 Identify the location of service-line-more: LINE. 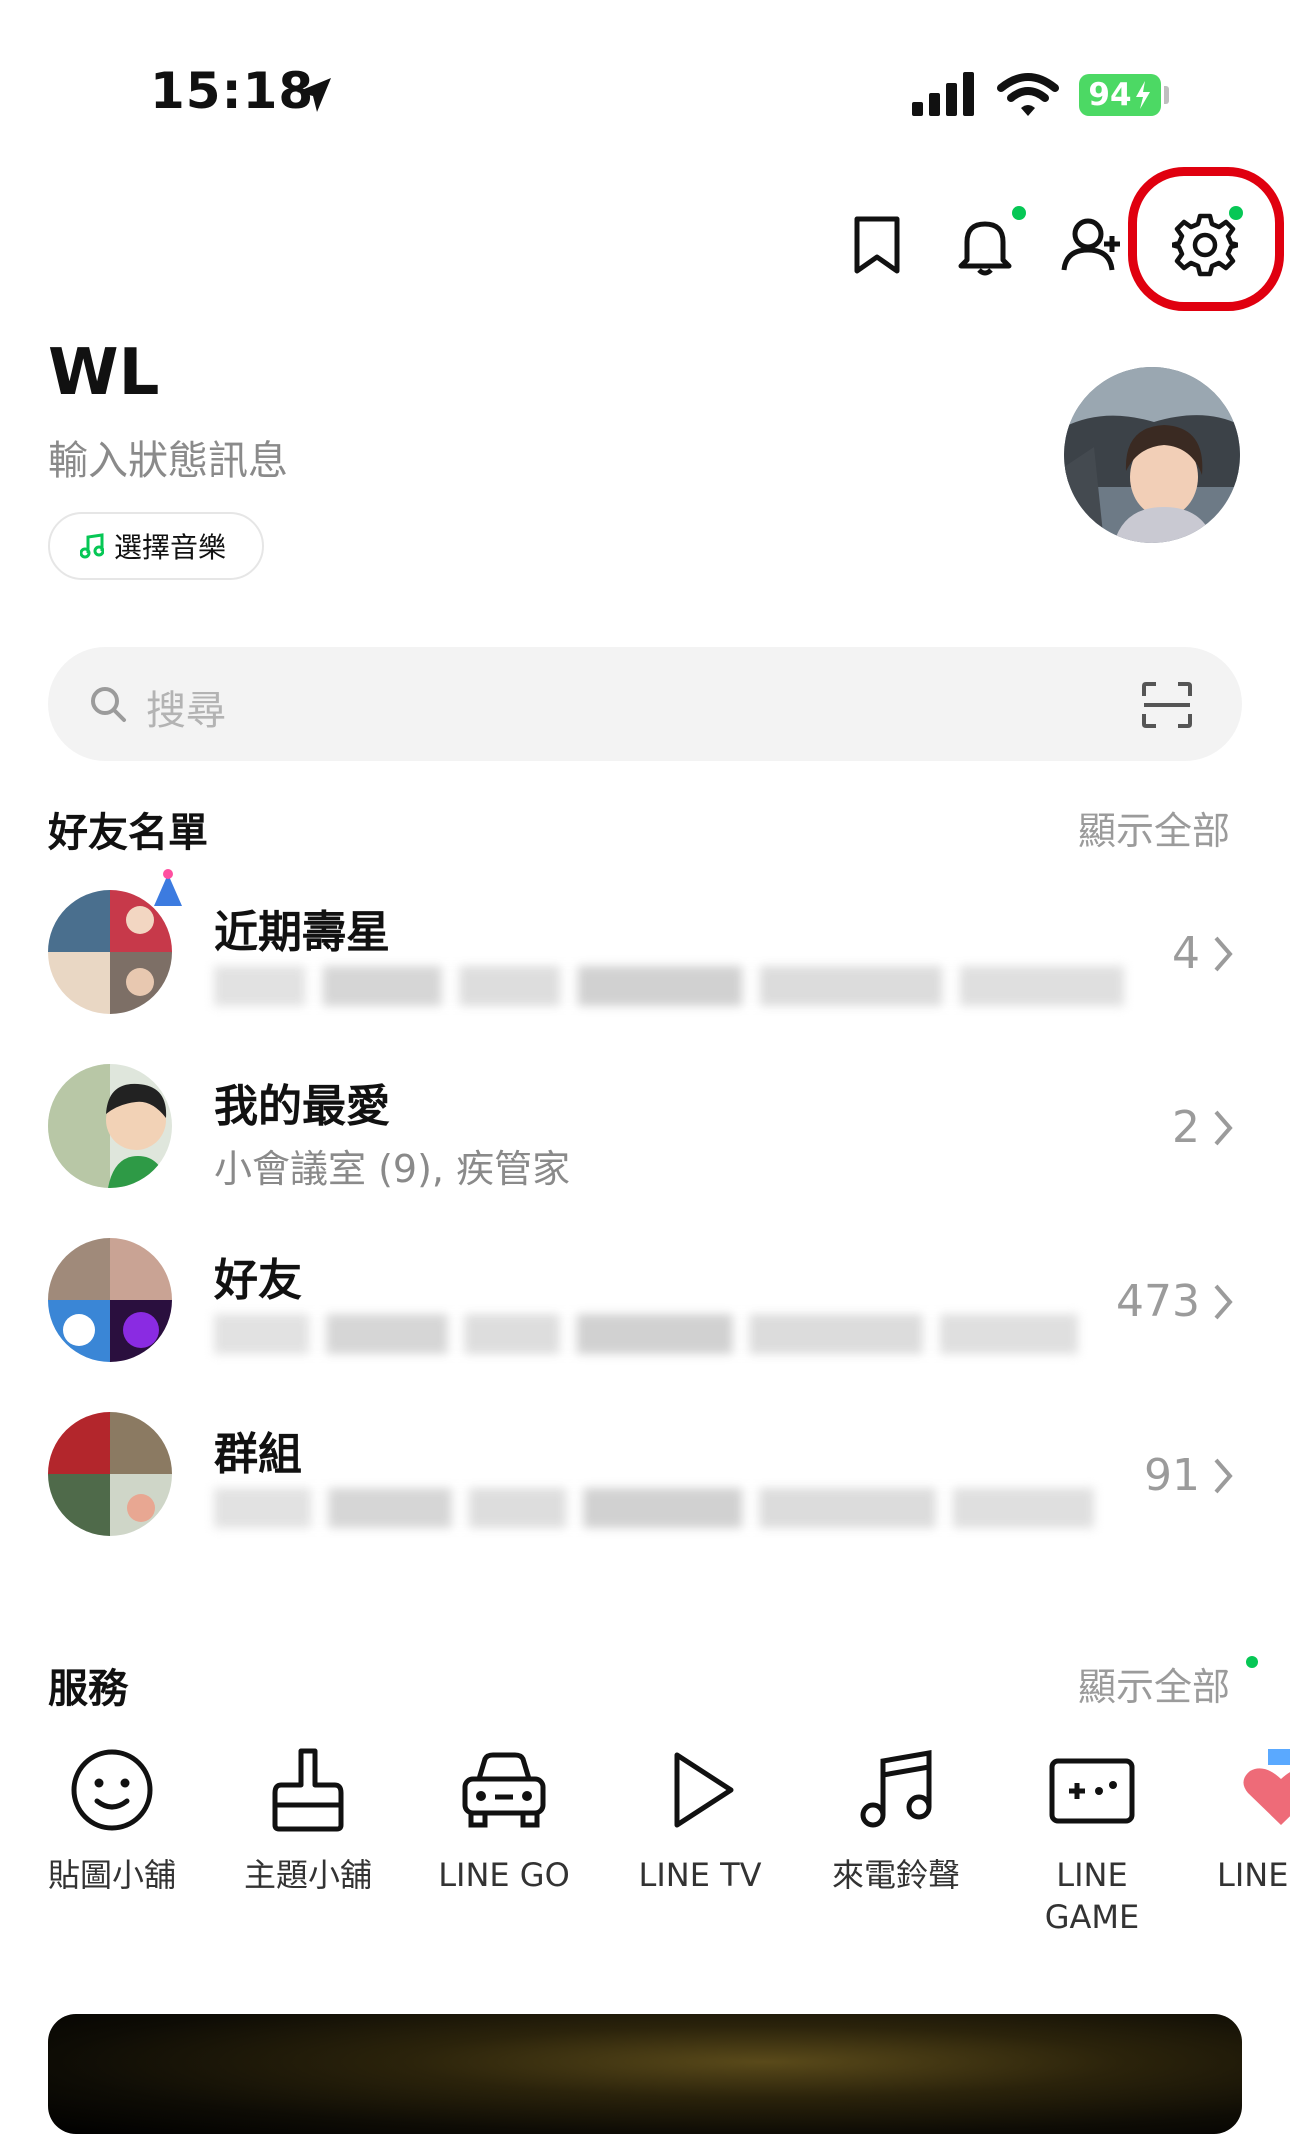
(1246, 1840).